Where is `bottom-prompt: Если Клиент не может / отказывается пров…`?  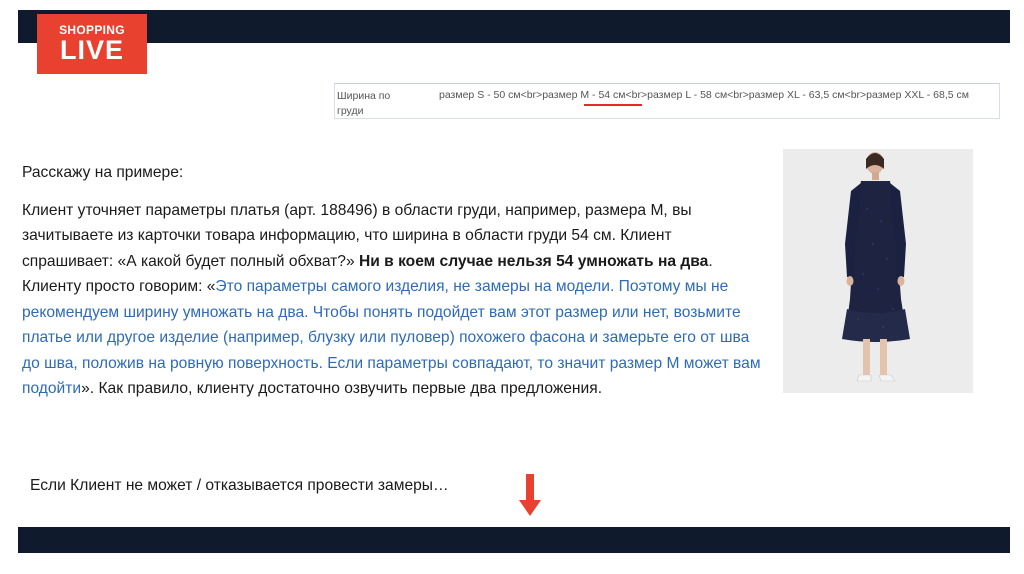 bottom-prompt: Если Клиент не может / отказывается пров… is located at coordinates (239, 485).